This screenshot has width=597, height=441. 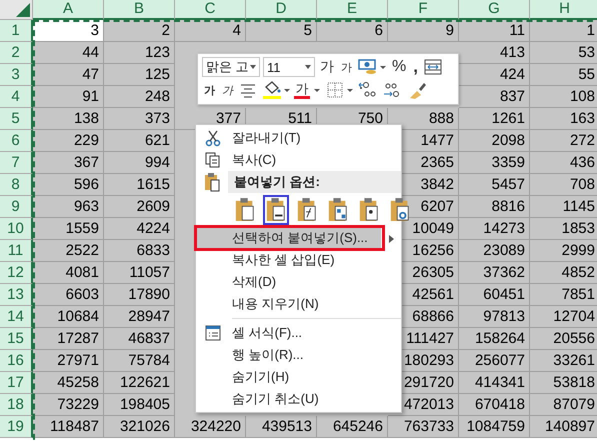 I want to click on row-header: 7, so click(x=16, y=163).